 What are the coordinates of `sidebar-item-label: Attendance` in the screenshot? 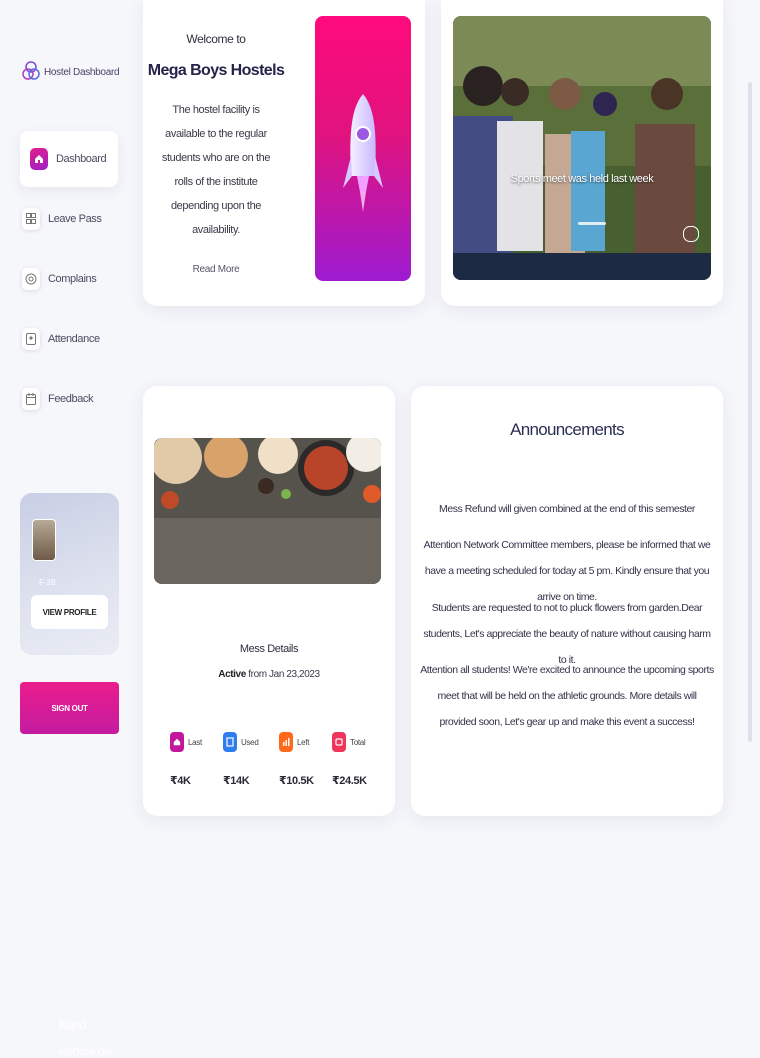 It's located at (74, 339).